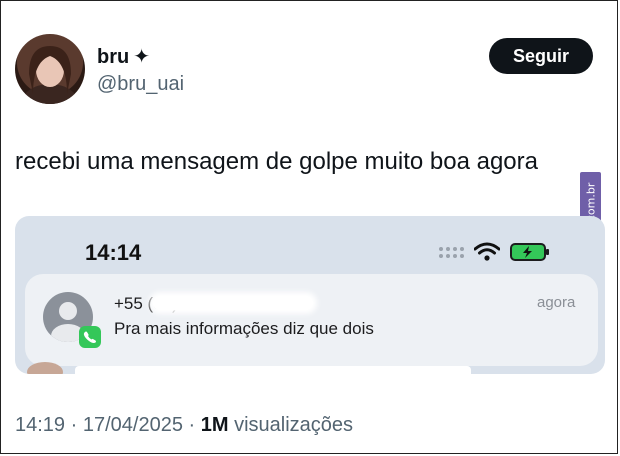 Image resolution: width=620 pixels, height=456 pixels. I want to click on avatar, so click(50, 69).